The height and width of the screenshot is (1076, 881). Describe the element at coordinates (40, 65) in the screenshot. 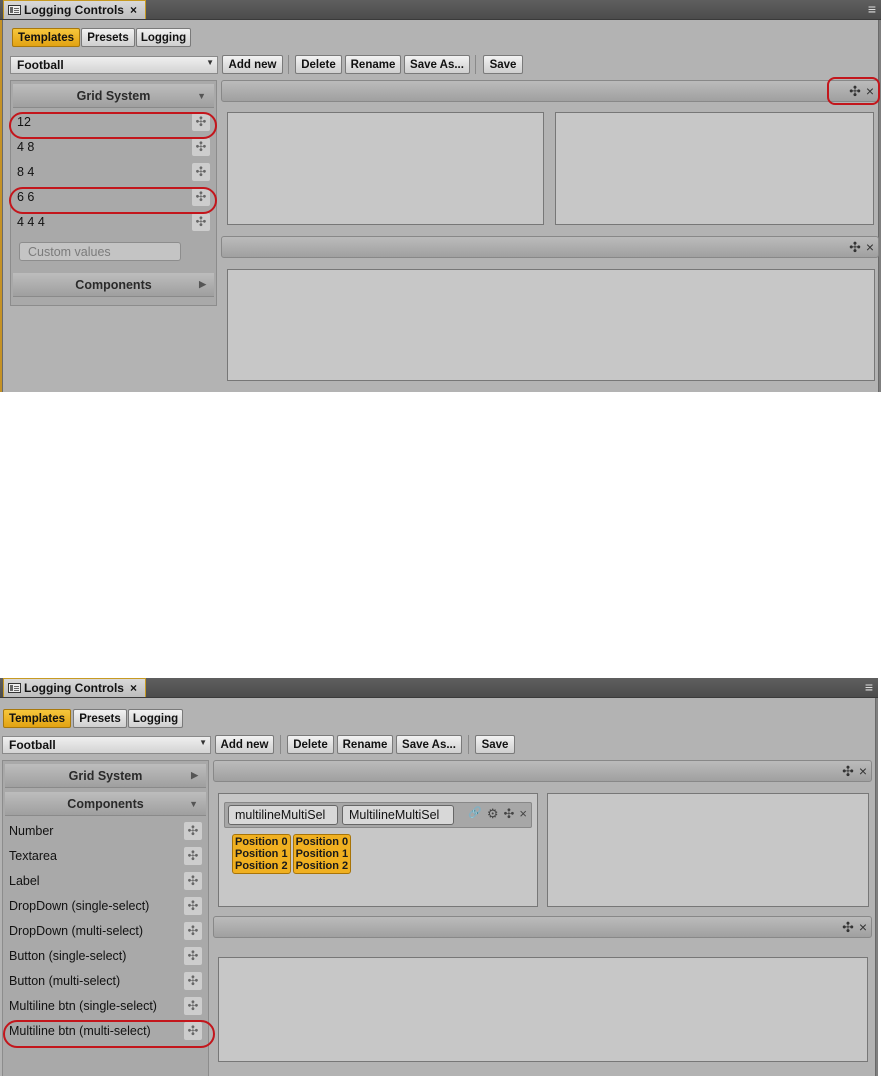

I see `template-select-value: Football` at that location.